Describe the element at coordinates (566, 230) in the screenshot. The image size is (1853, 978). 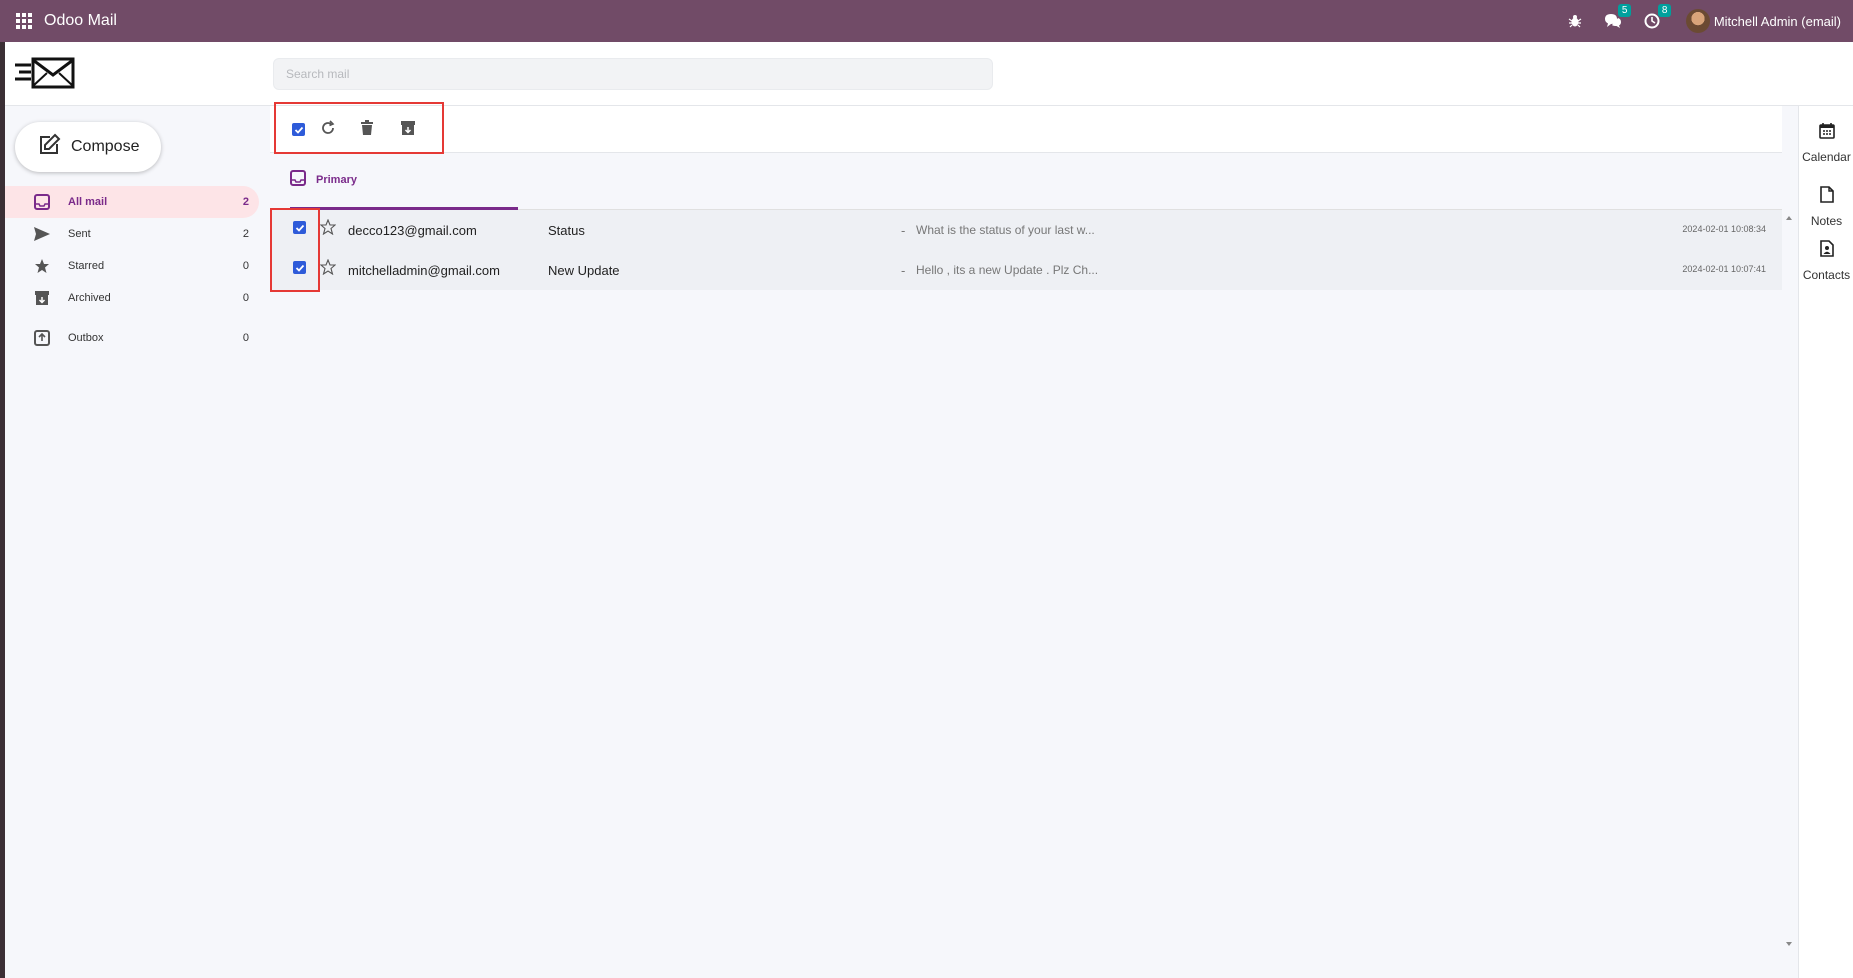
I see `email-subject: Status` at that location.